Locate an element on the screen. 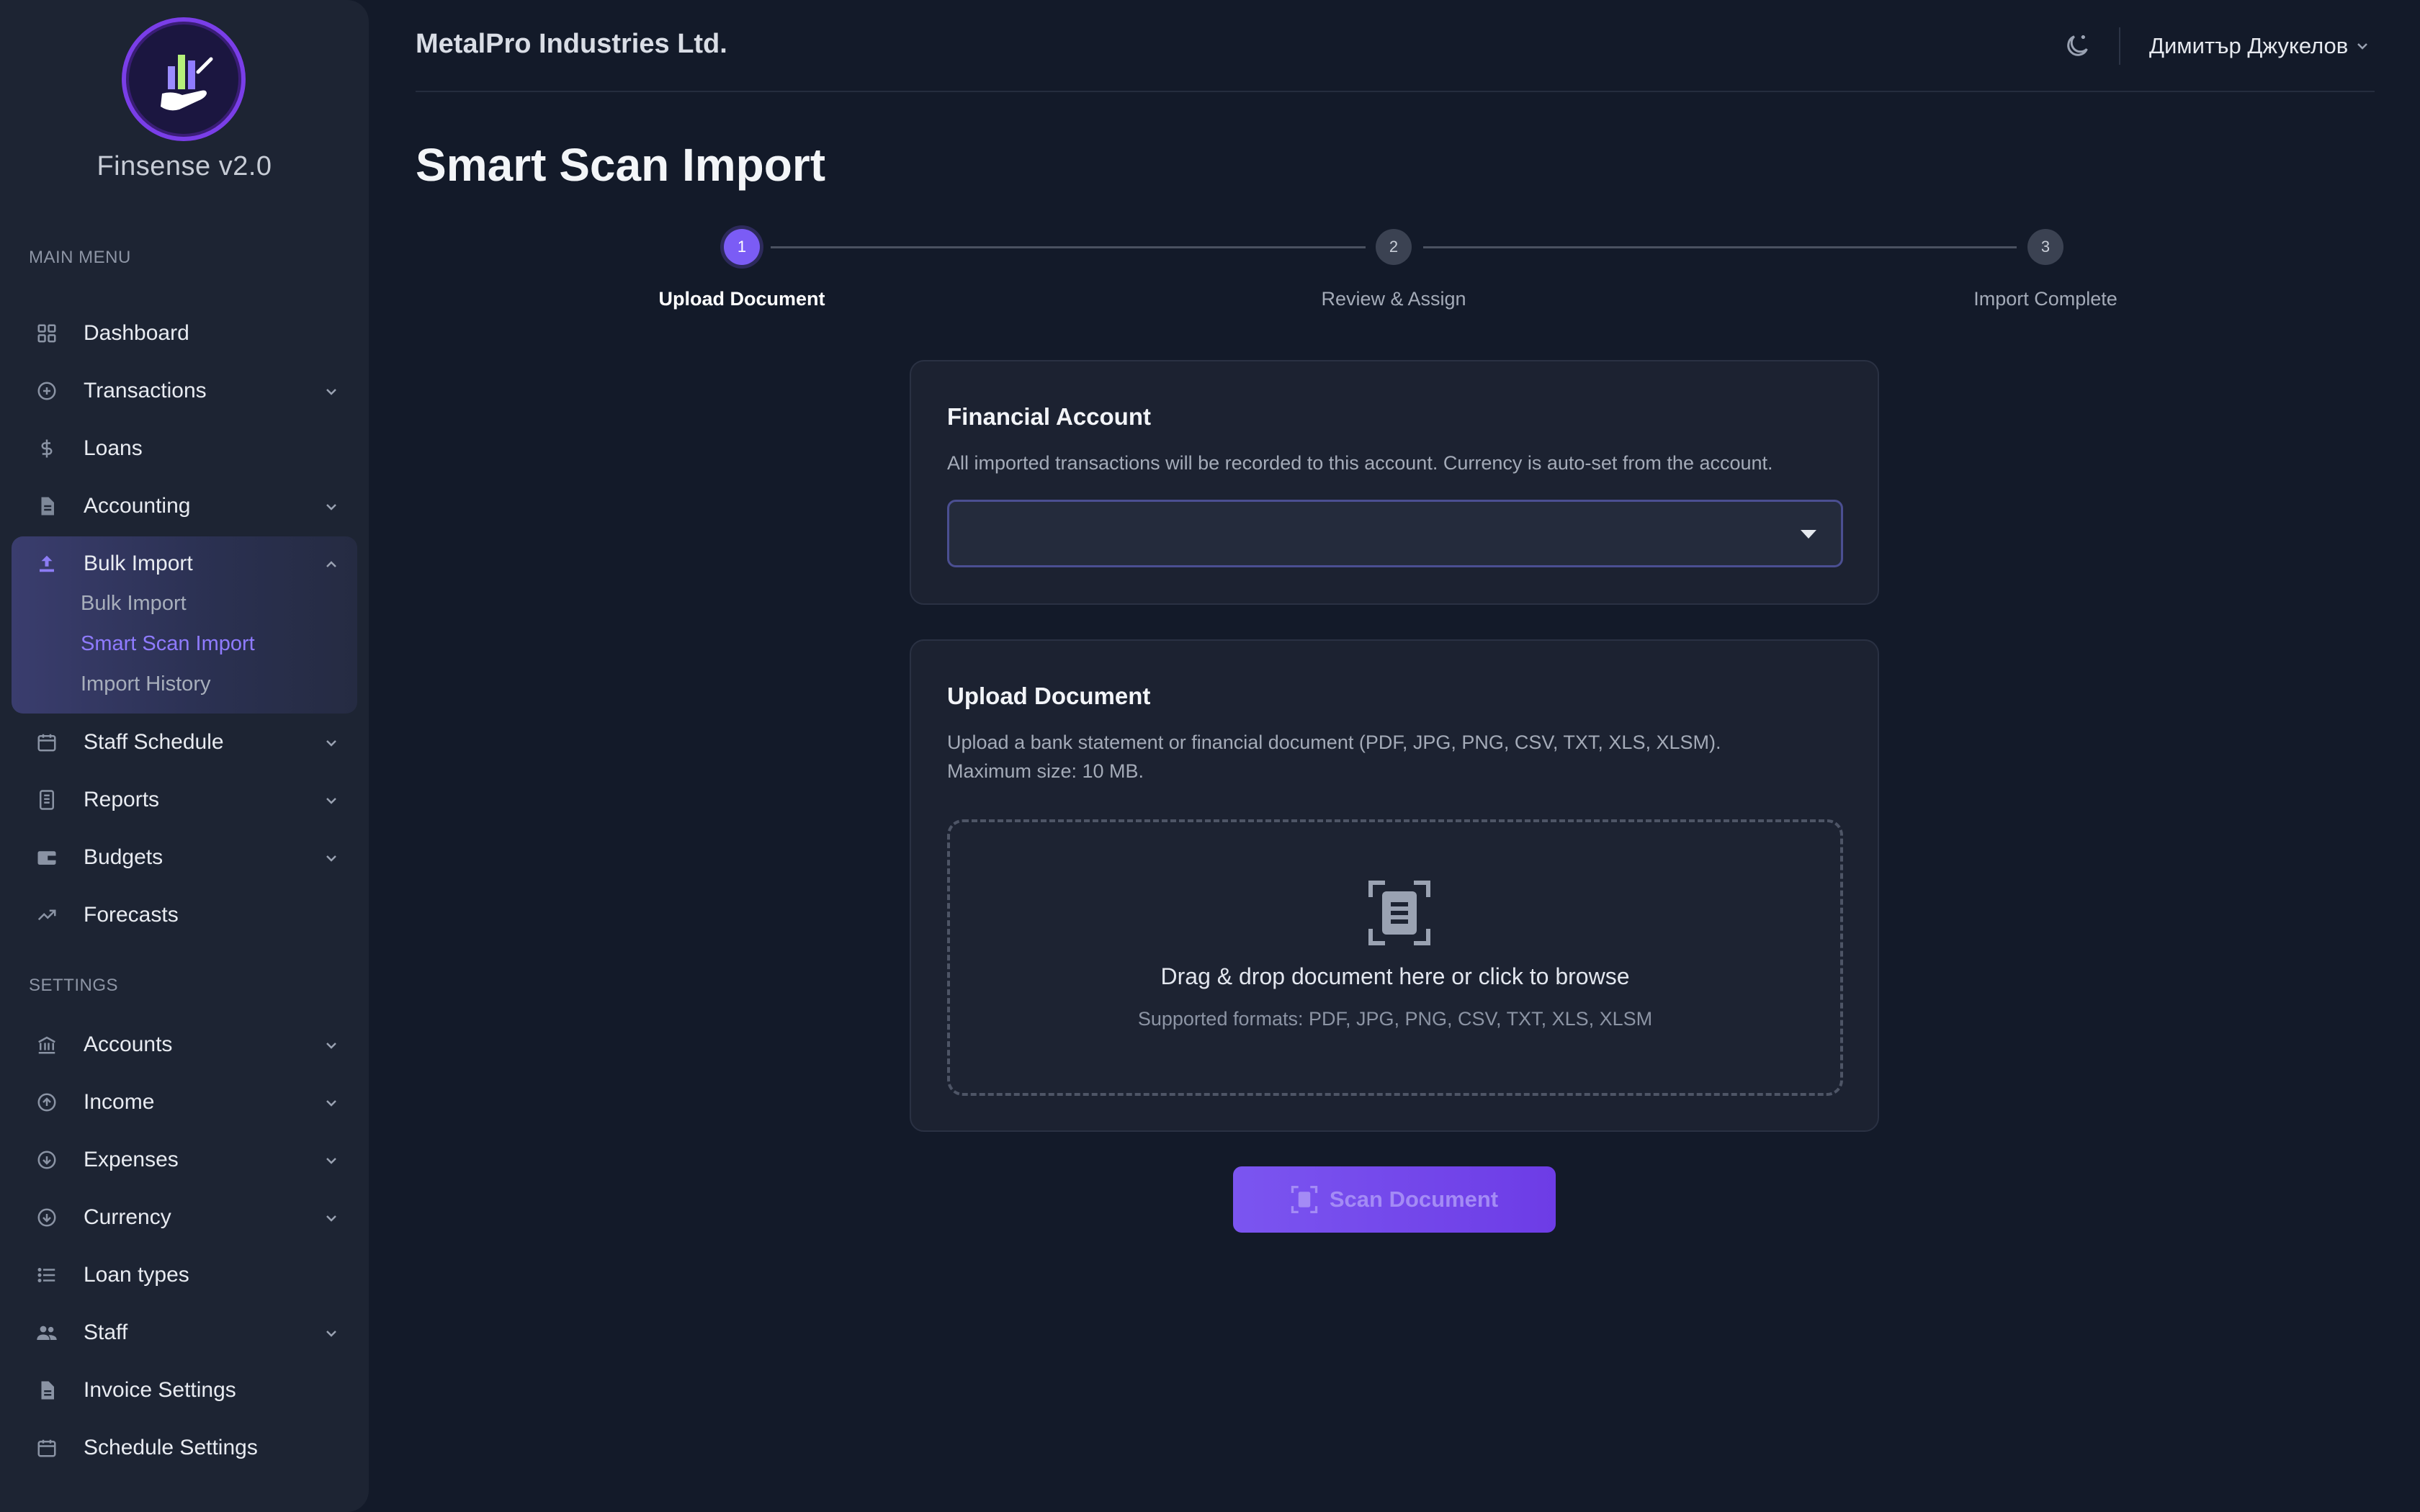 The image size is (2420, 1512). card-title: Upload Document is located at coordinates (1049, 696).